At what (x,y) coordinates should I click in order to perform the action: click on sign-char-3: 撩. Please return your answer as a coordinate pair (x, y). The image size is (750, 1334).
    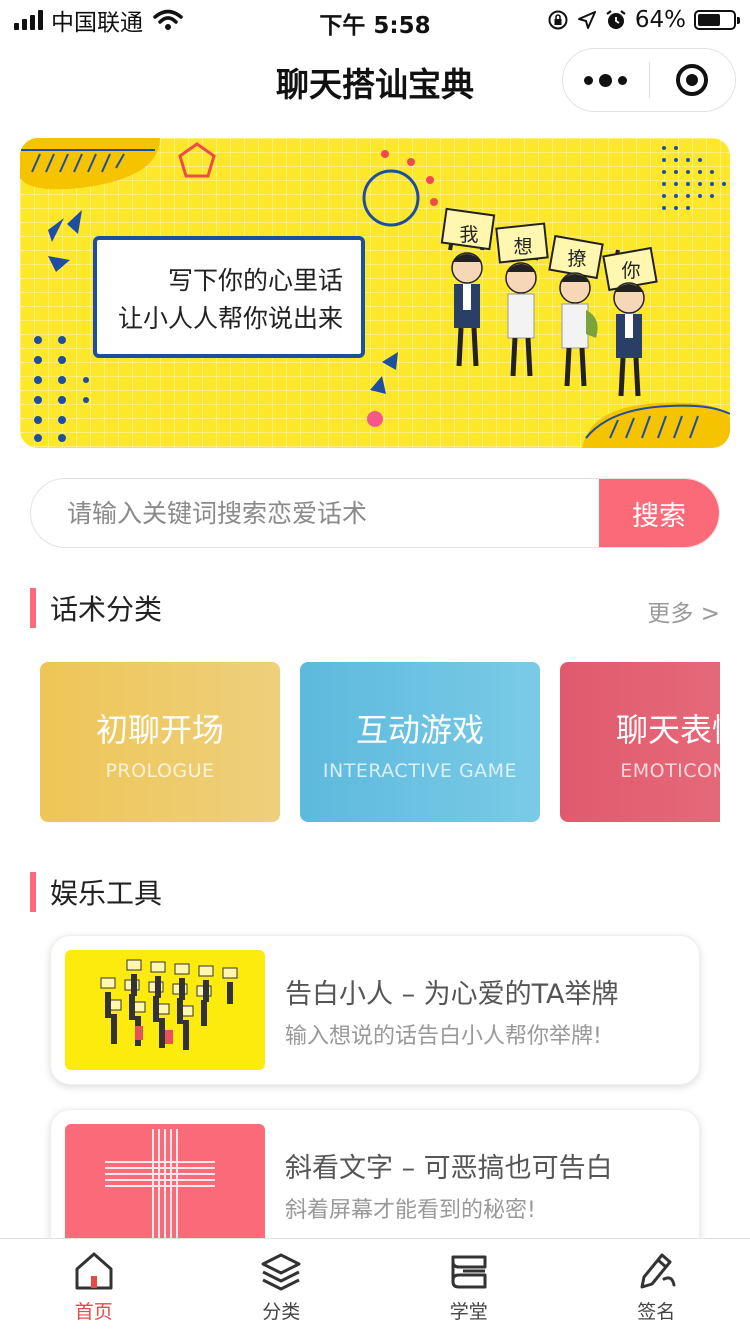
    Looking at the image, I should click on (576, 259).